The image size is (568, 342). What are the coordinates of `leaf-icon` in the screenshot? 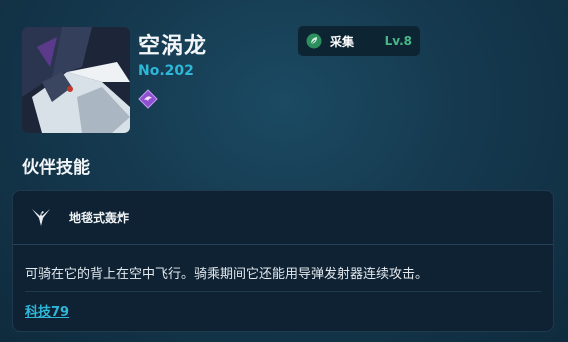 It's located at (314, 41).